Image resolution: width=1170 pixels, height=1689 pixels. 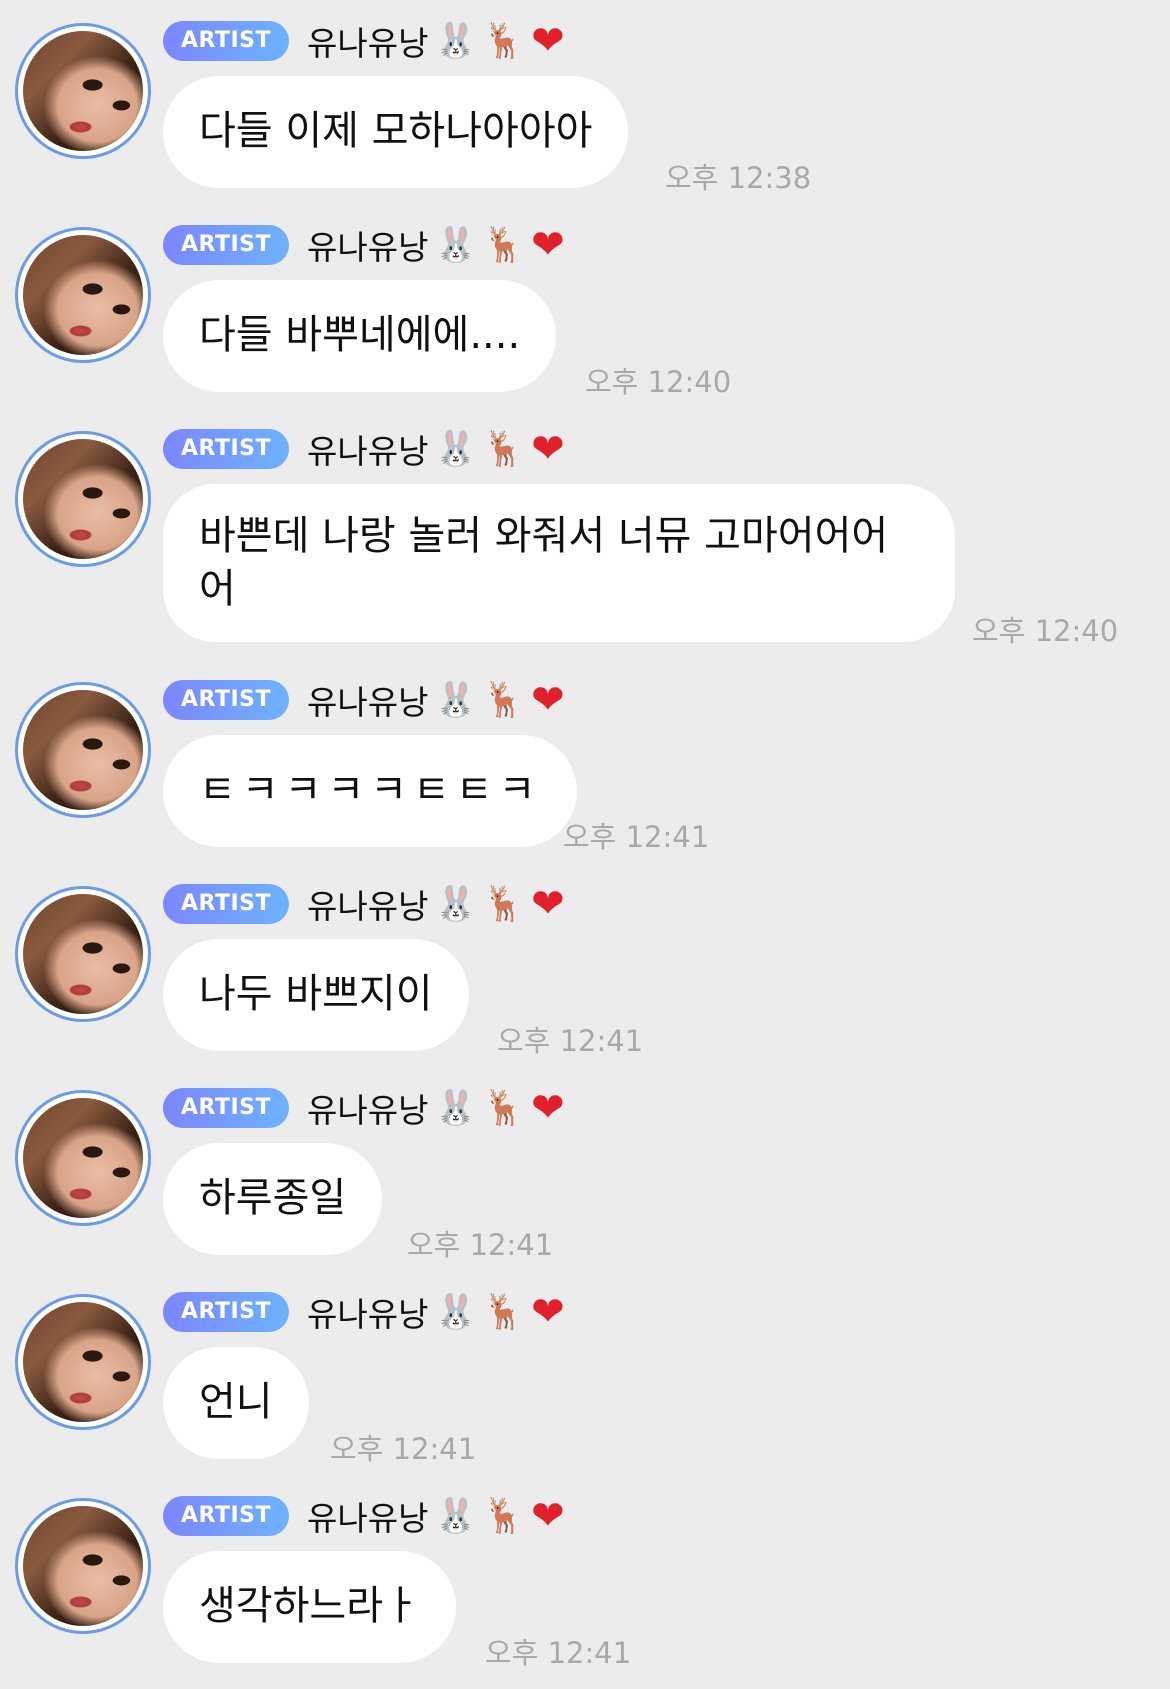 What do you see at coordinates (738, 178) in the screenshot?
I see `message-time: 오후 12:38` at bounding box center [738, 178].